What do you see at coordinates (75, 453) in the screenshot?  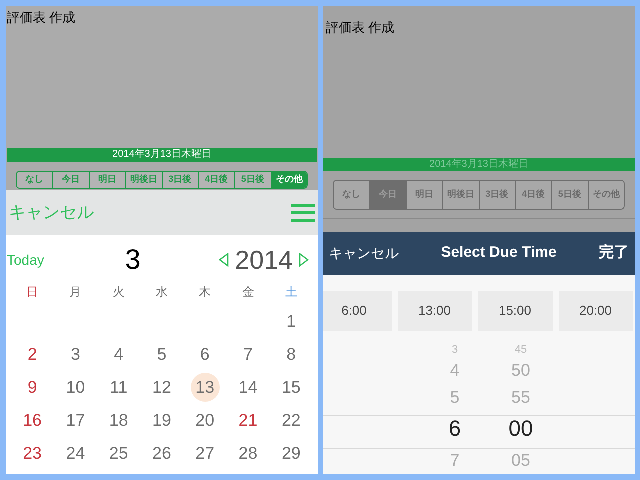 I see `day-cell: 24` at bounding box center [75, 453].